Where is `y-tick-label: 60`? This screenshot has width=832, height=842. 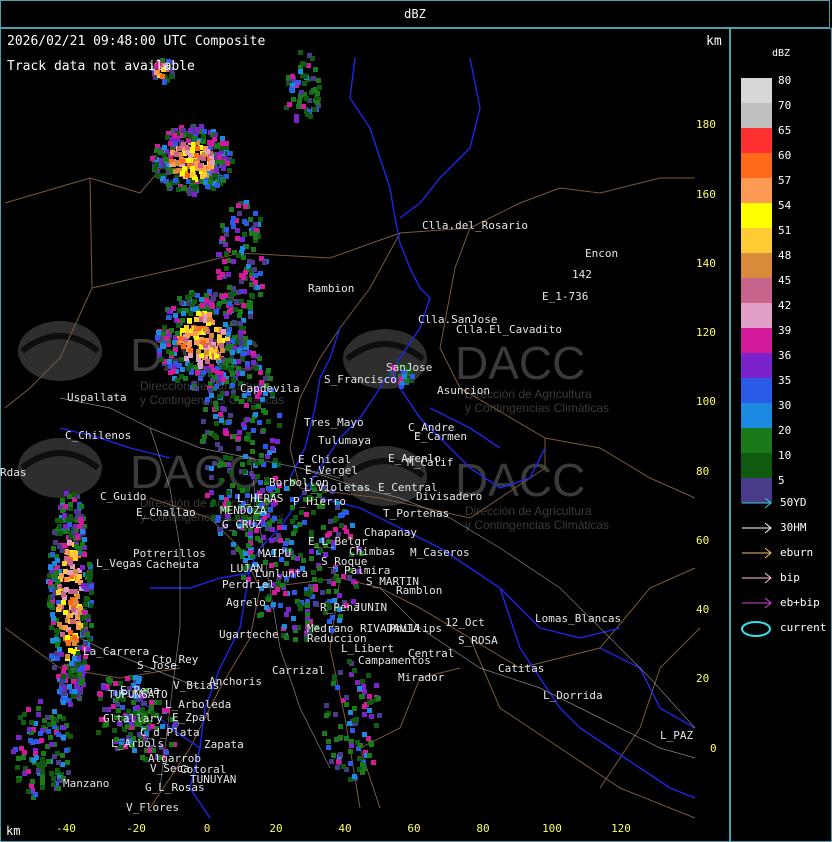
y-tick-label: 60 is located at coordinates (703, 540).